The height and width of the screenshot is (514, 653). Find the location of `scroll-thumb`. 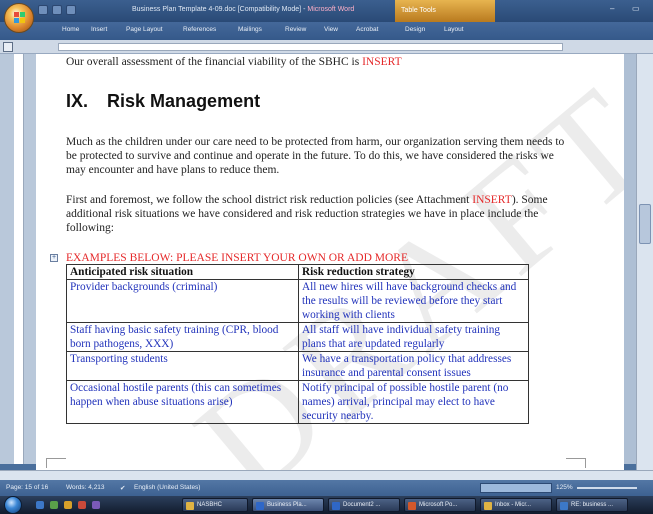

scroll-thumb is located at coordinates (645, 224).